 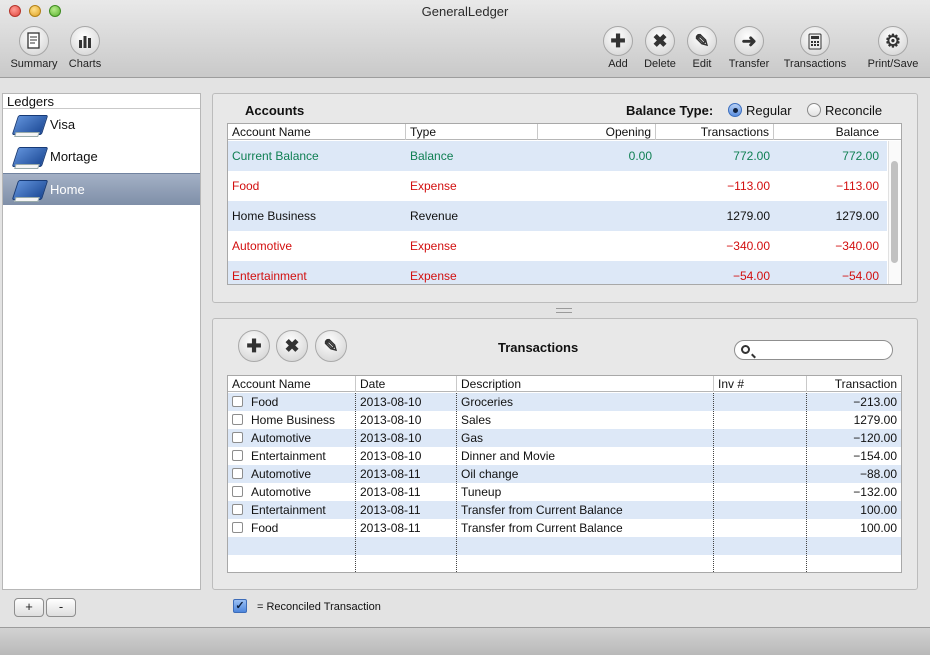 What do you see at coordinates (875, 402) in the screenshot?
I see `transaction-cell-amount: −213.00` at bounding box center [875, 402].